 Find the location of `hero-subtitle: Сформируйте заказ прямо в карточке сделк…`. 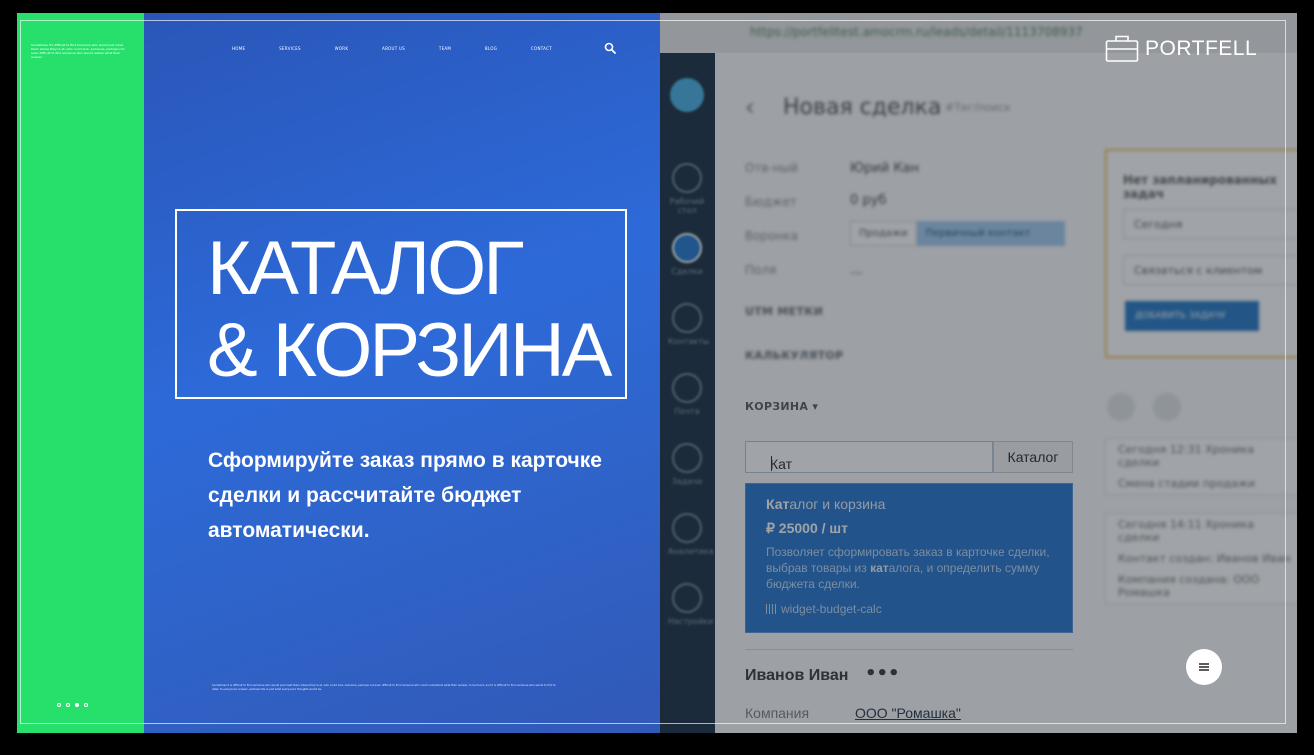

hero-subtitle: Сформируйте заказ прямо в карточке сделк… is located at coordinates (405, 495).